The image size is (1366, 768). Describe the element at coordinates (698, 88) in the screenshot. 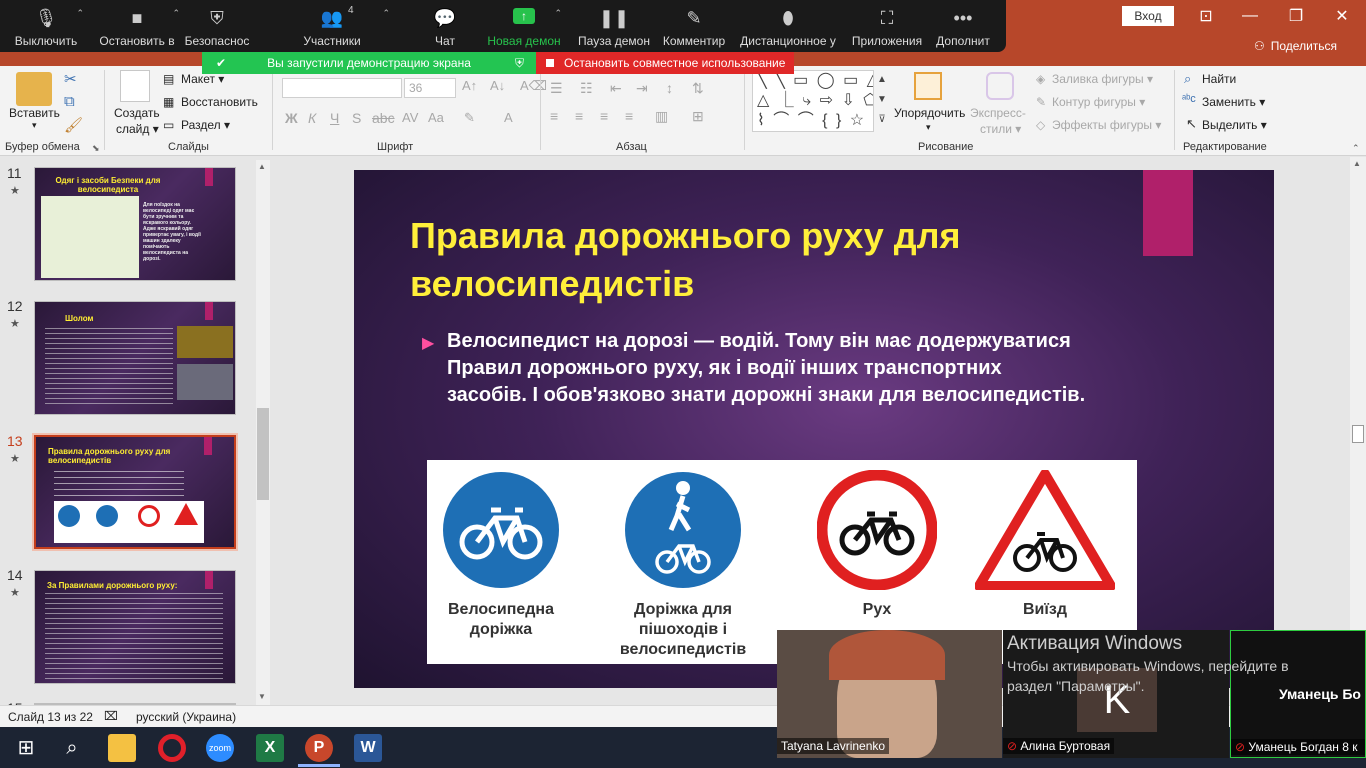

I see `text-direction-icon: ⇅` at that location.